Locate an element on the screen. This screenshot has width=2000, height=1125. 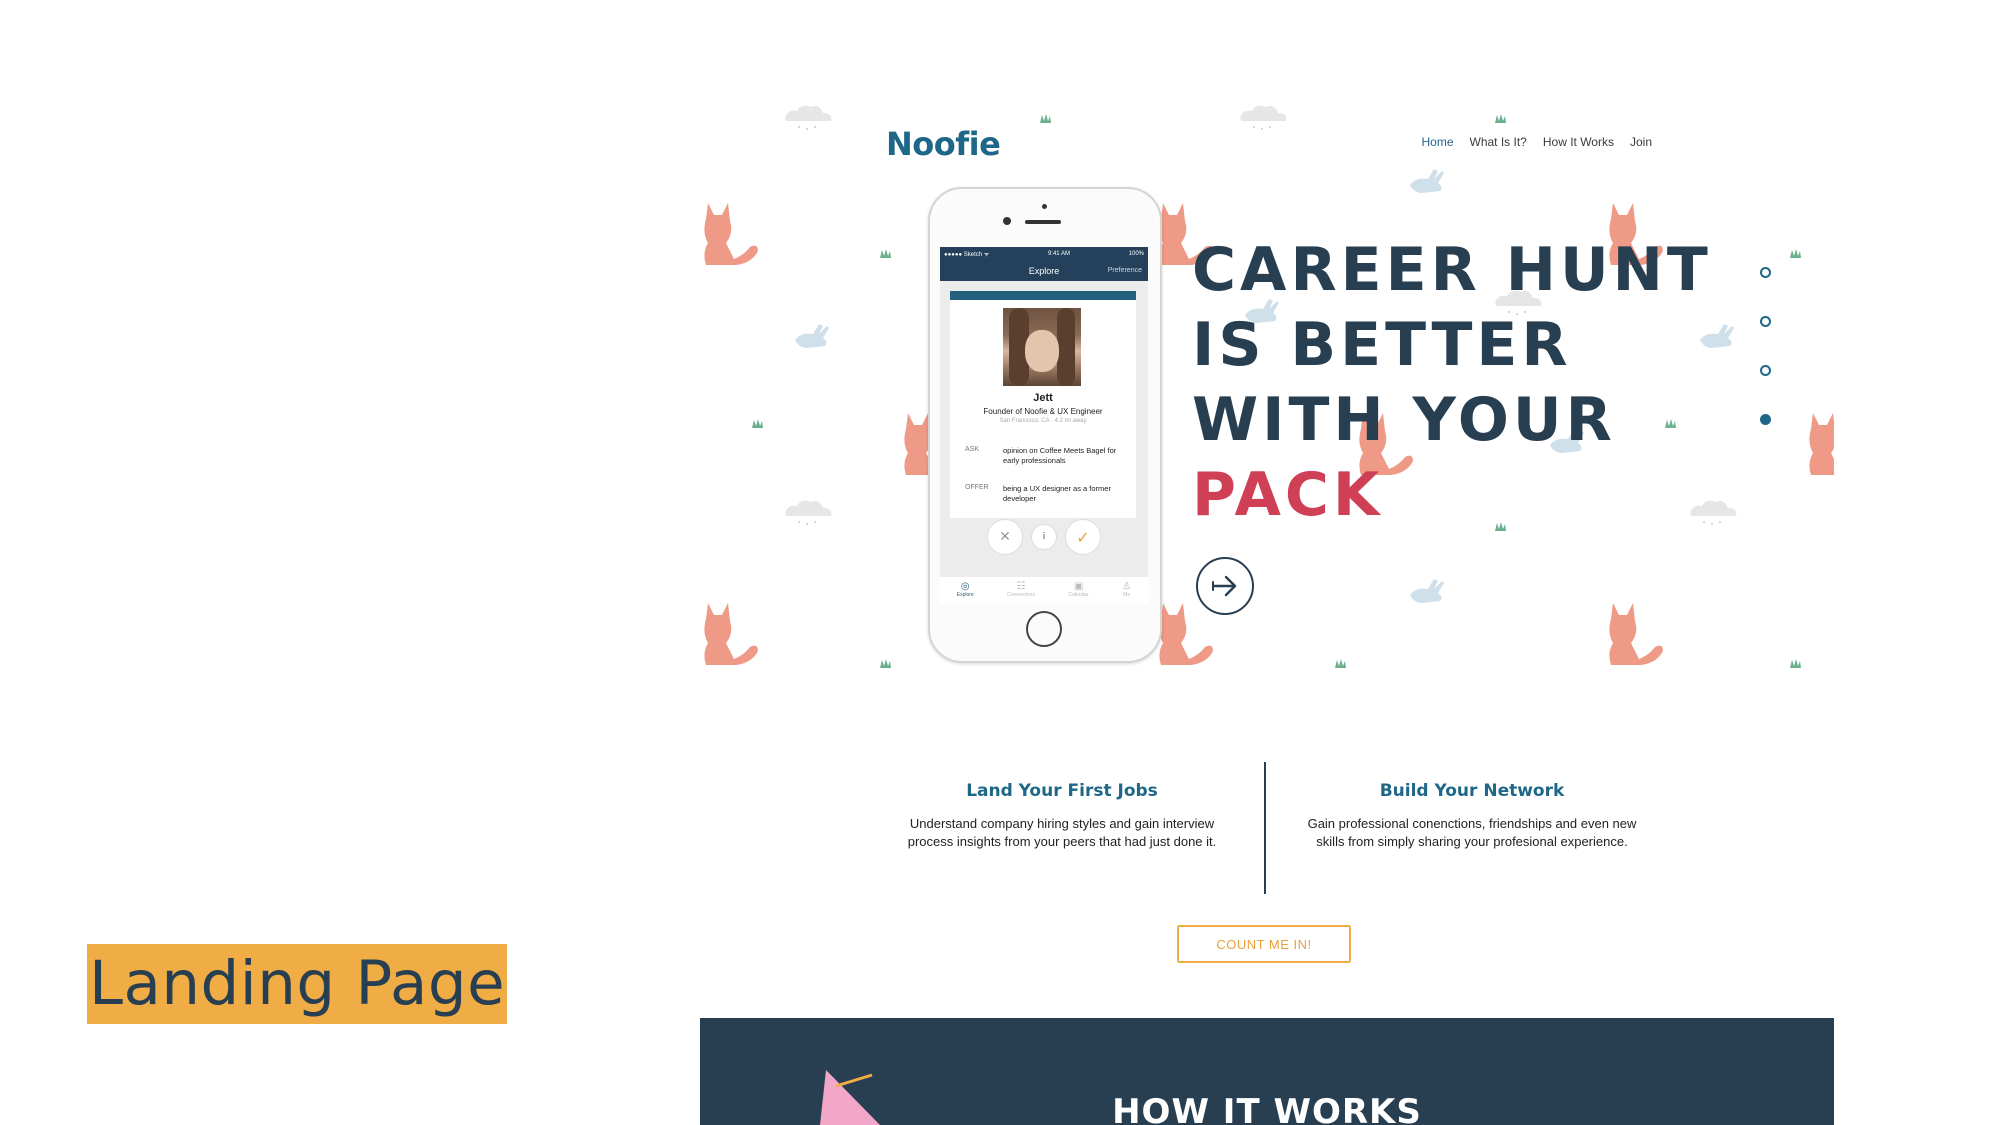
calendar-icon: ▣ is located at coordinates (1078, 586).